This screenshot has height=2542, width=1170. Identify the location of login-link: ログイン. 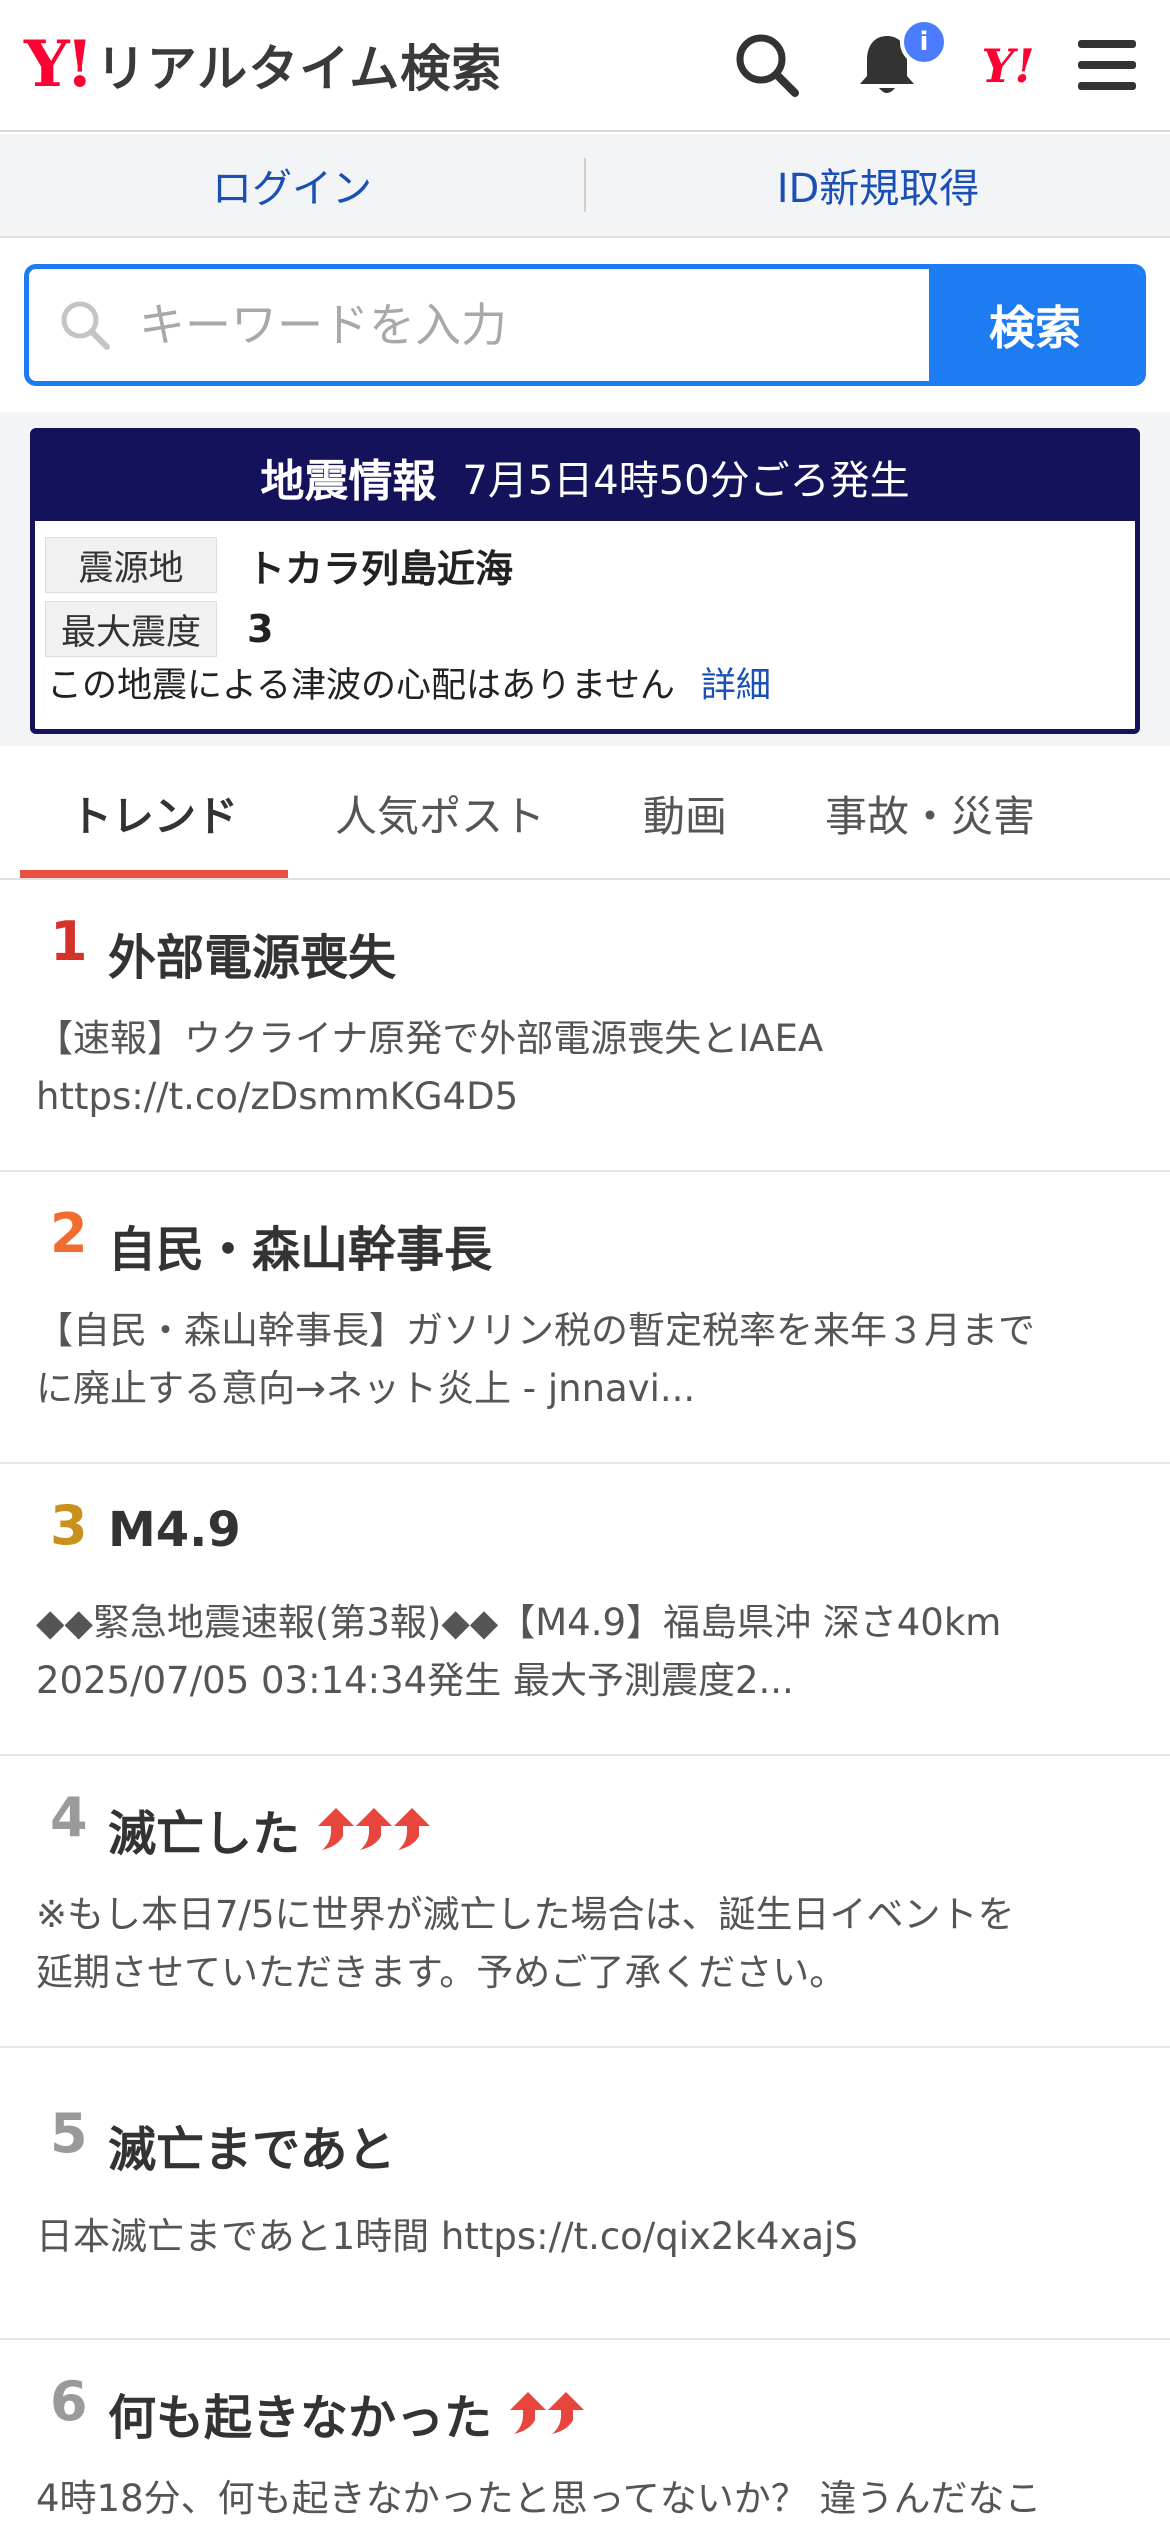
(292, 185).